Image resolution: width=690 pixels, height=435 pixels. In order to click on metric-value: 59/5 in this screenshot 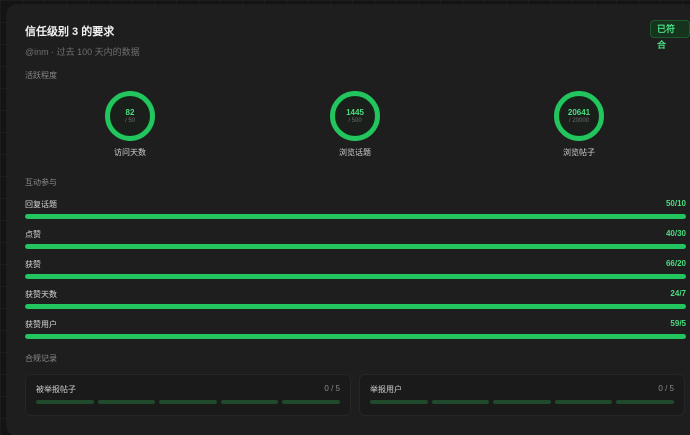, I will do `click(678, 323)`.